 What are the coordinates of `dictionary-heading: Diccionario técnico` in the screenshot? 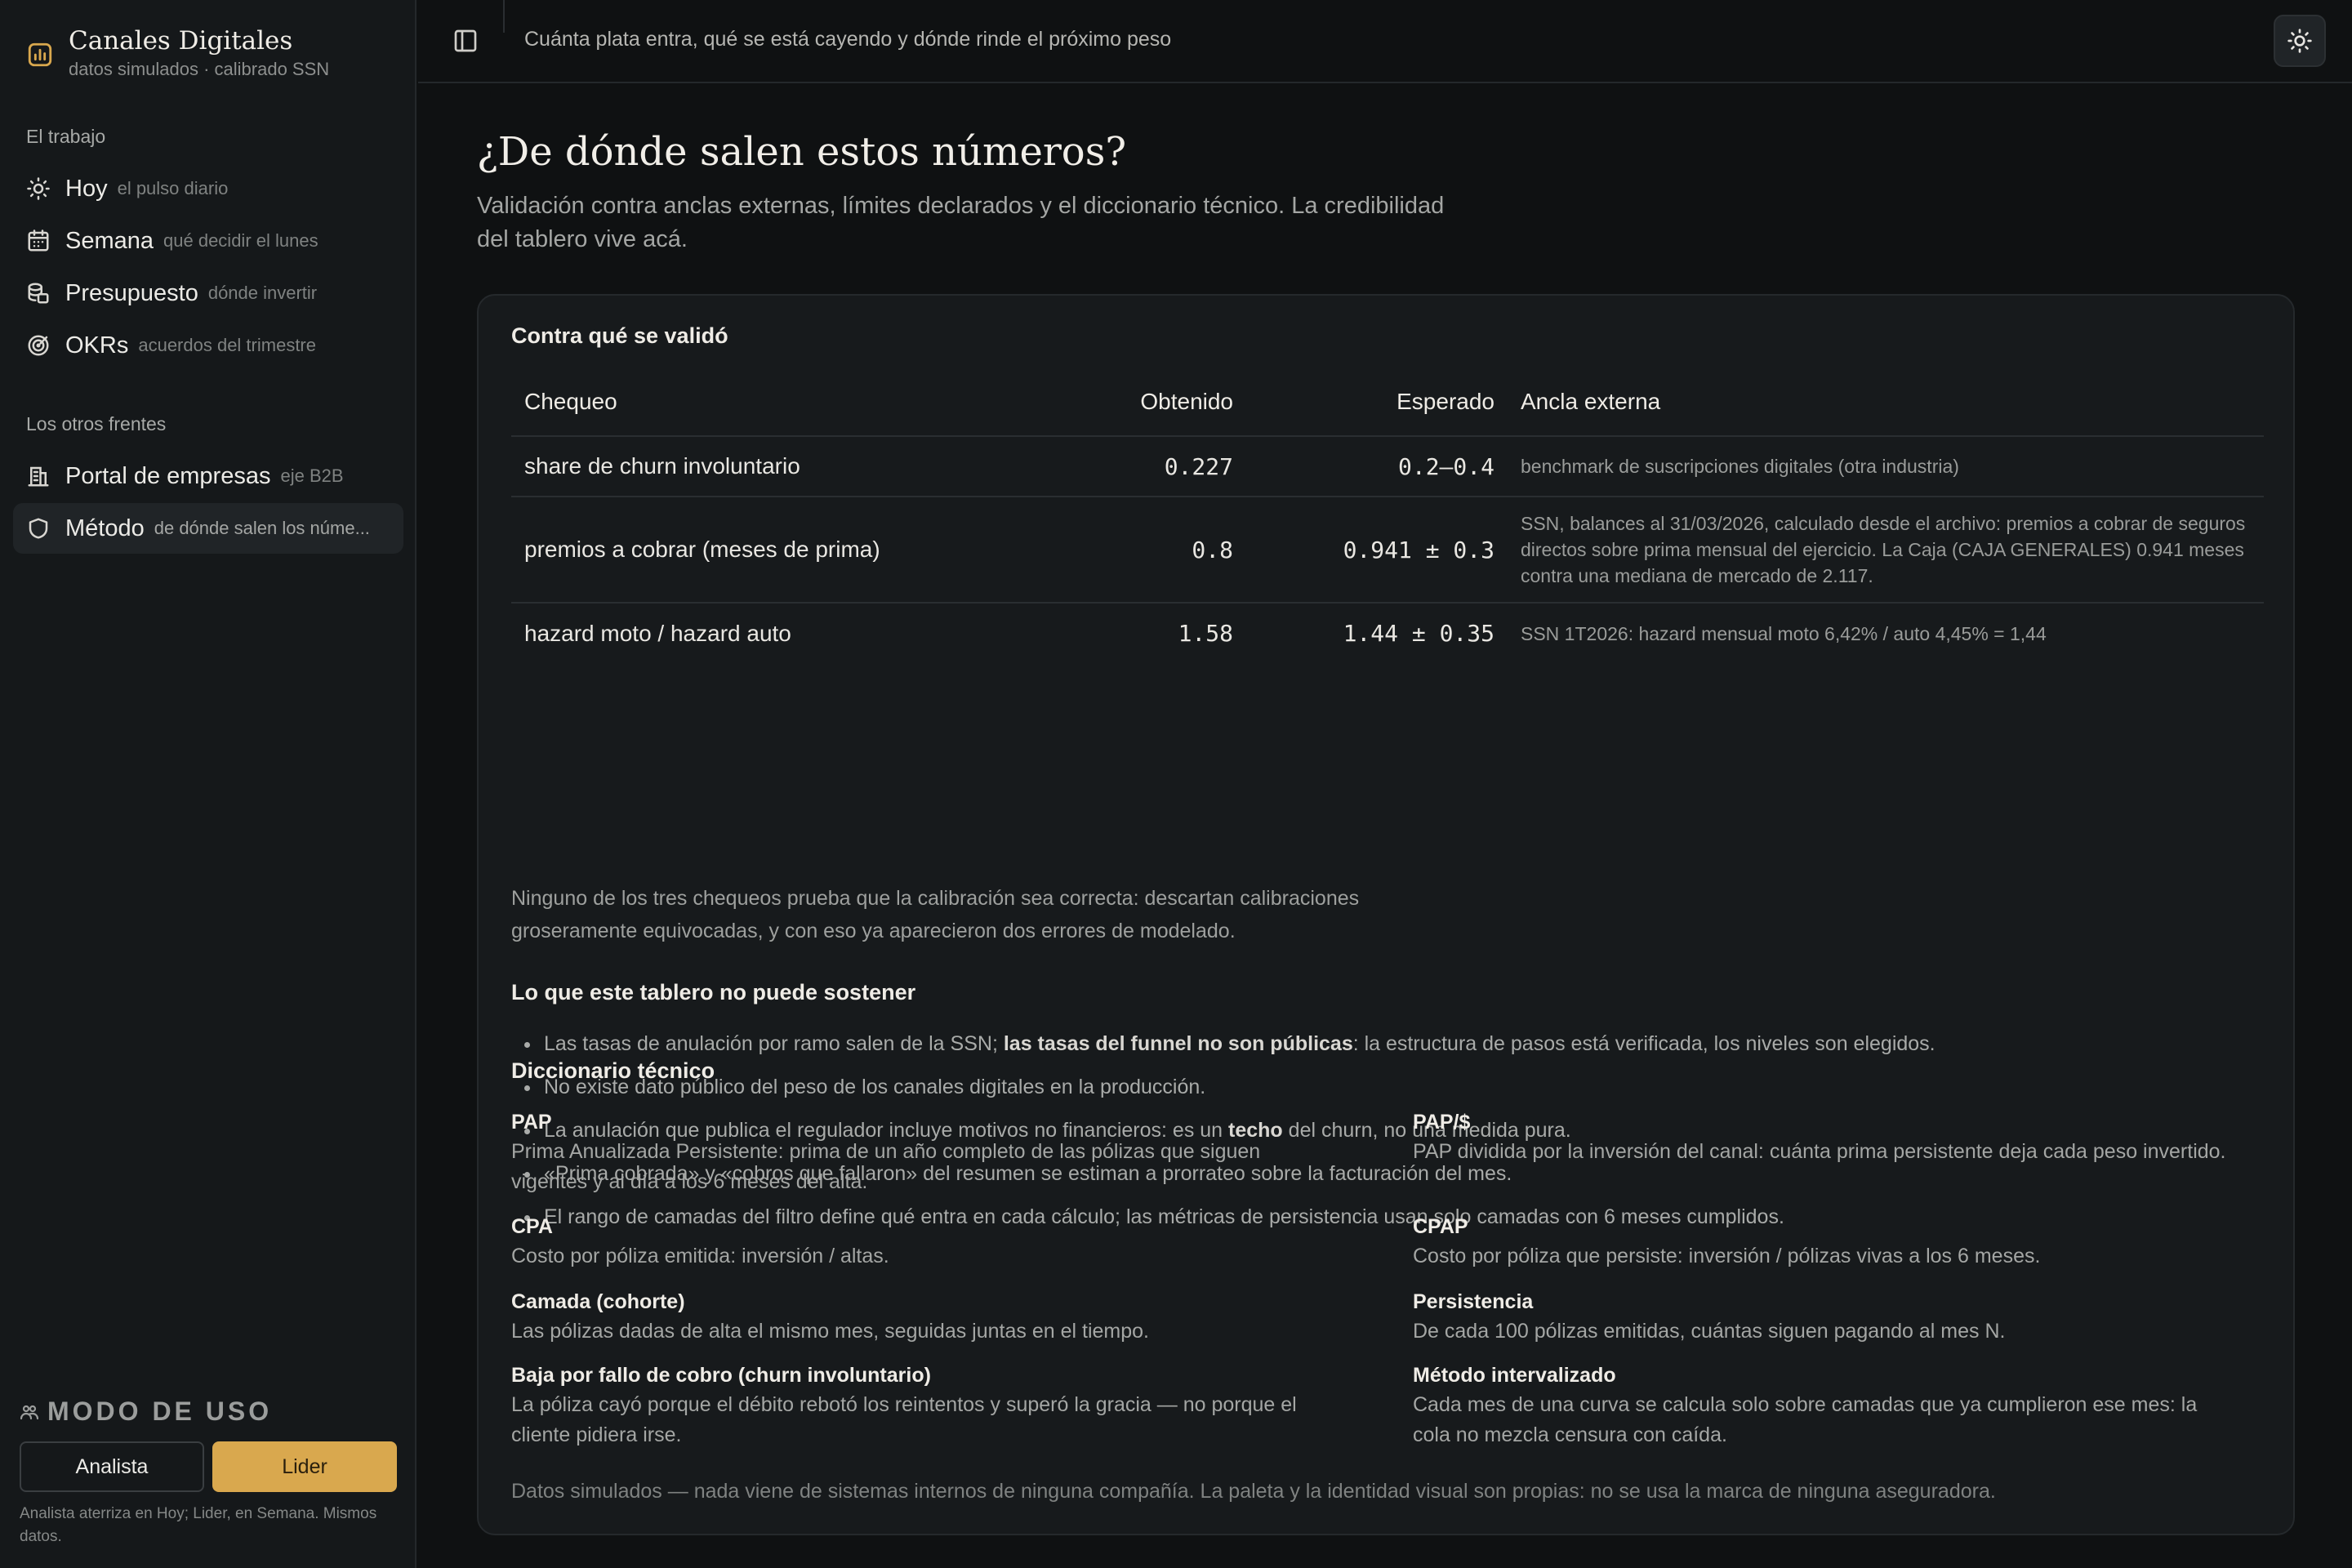 It's located at (613, 1070).